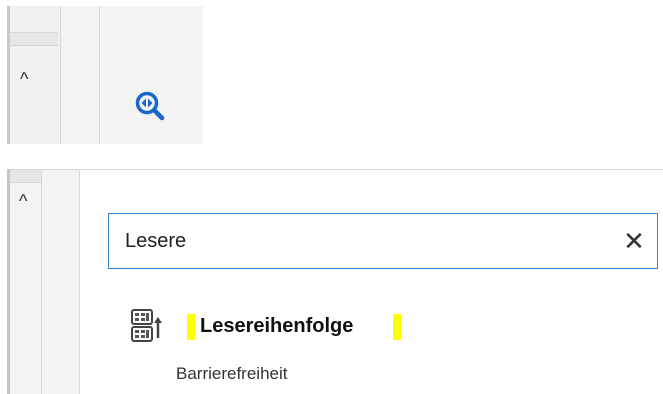 Image resolution: width=663 pixels, height=394 pixels. Describe the element at coordinates (105, 75) in the screenshot. I see `top-toolbar-panel: ^` at that location.